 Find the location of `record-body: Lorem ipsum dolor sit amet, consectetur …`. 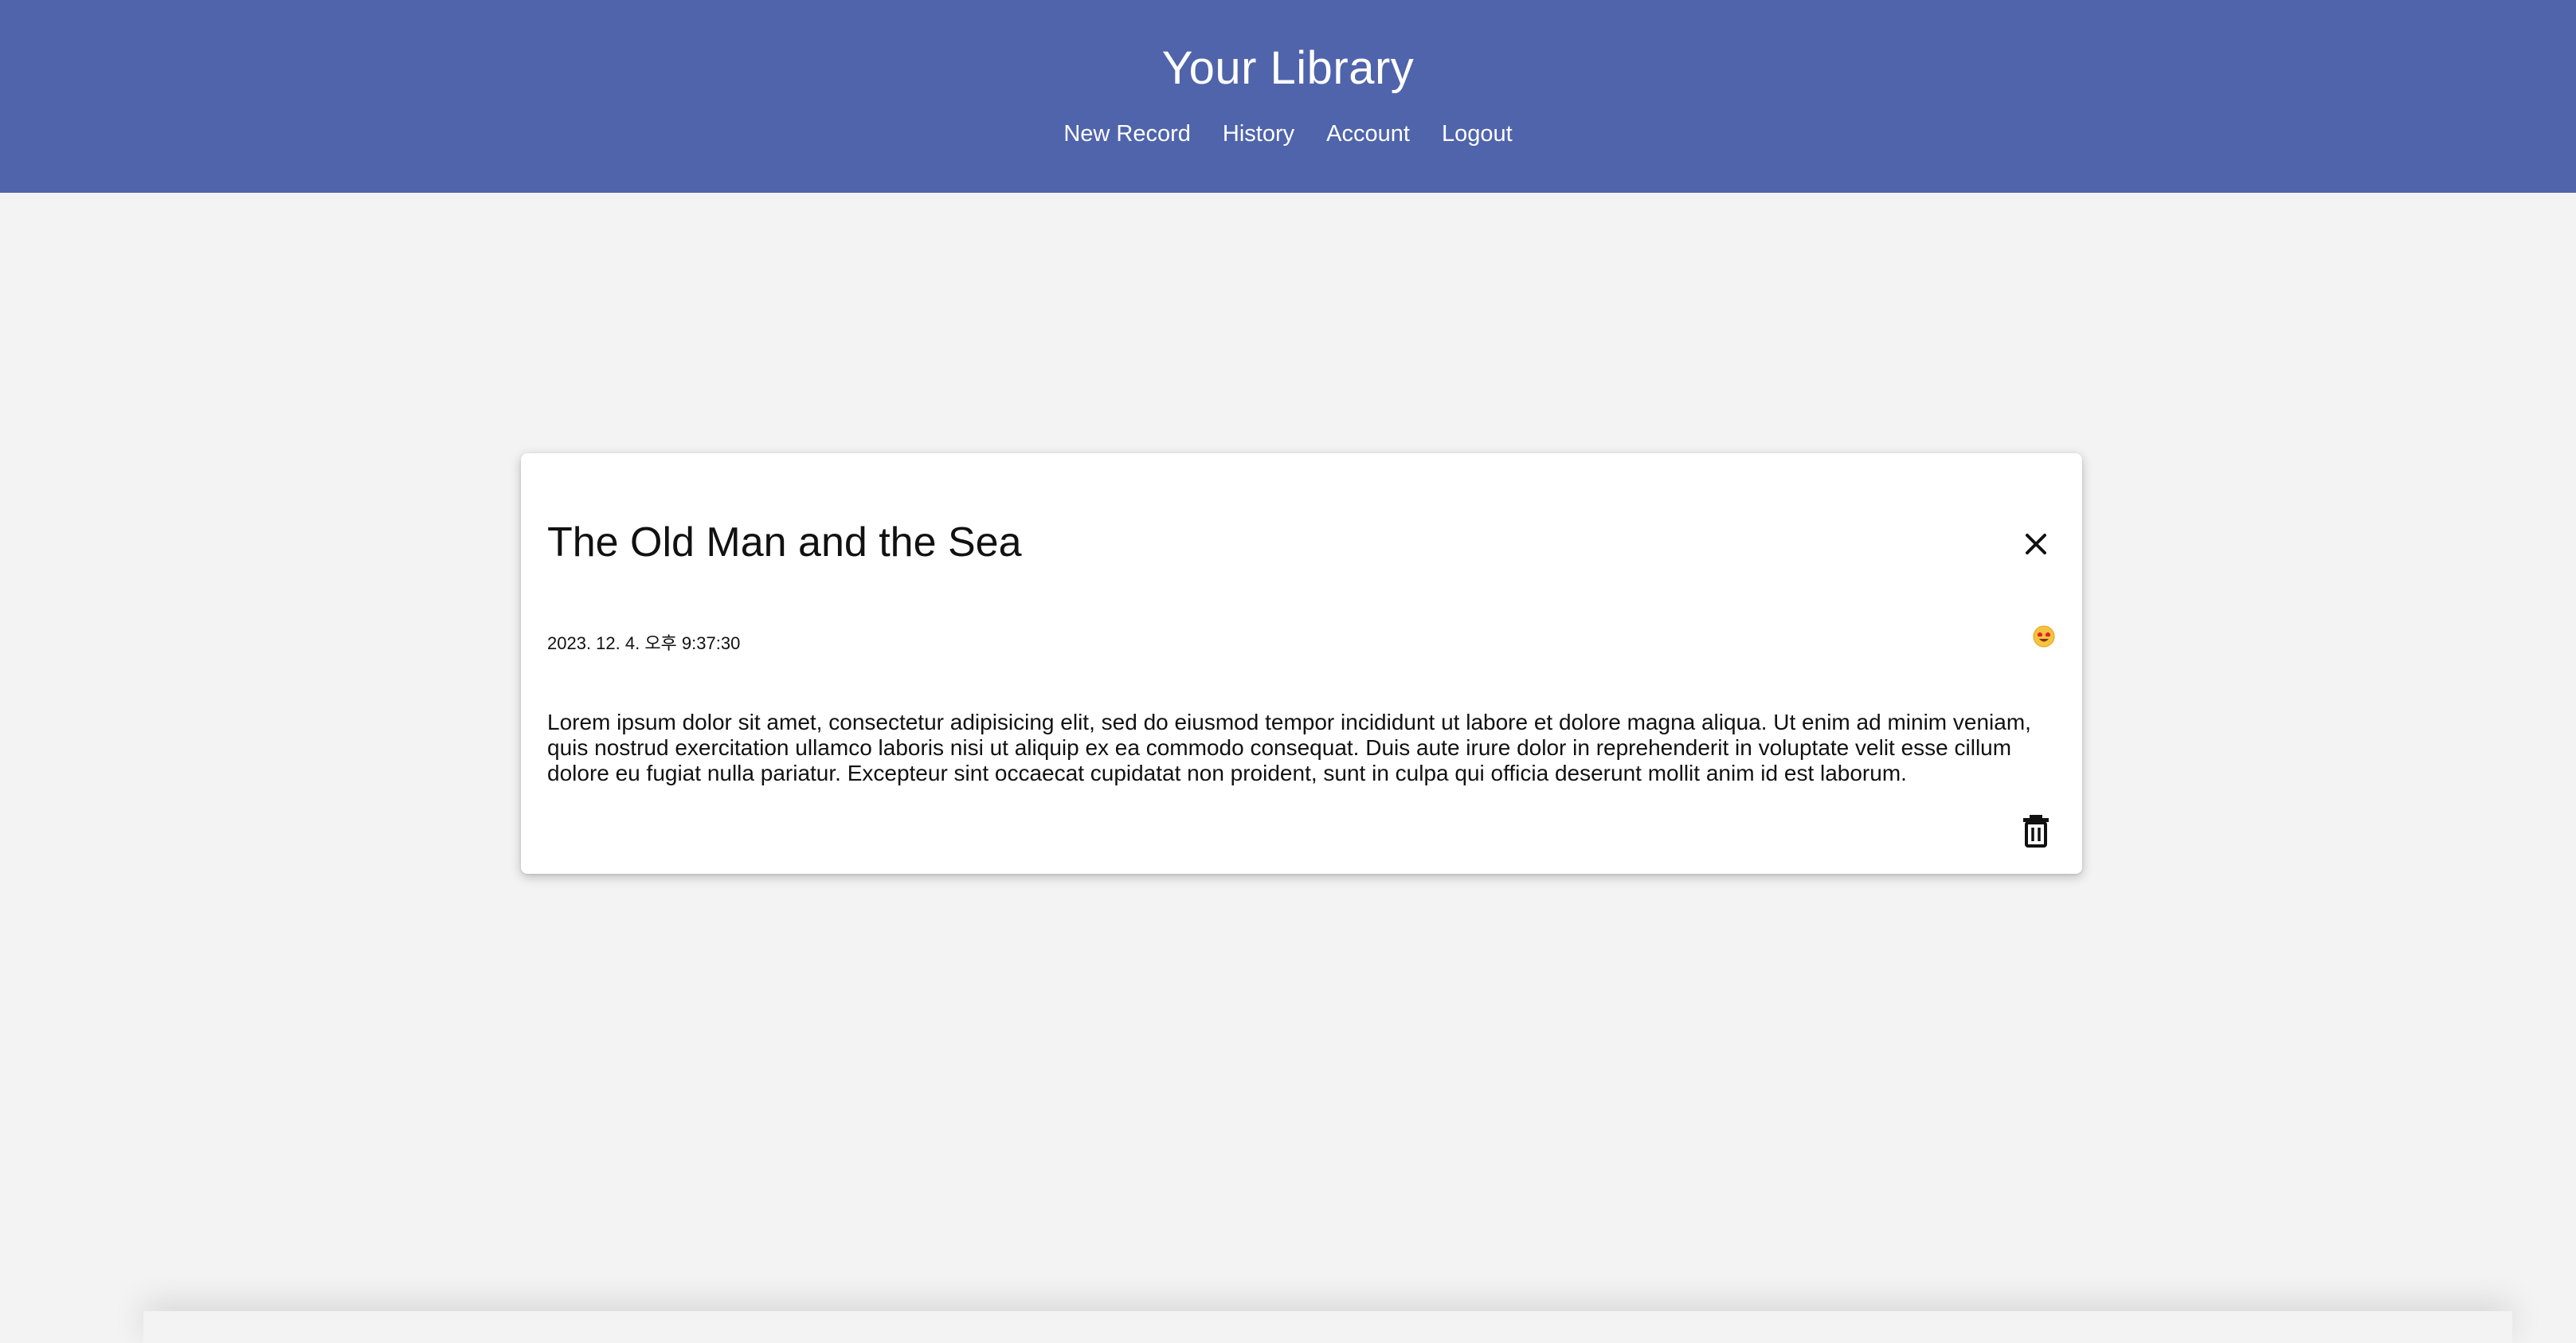

record-body: Lorem ipsum dolor sit amet, consectetur … is located at coordinates (1296, 748).